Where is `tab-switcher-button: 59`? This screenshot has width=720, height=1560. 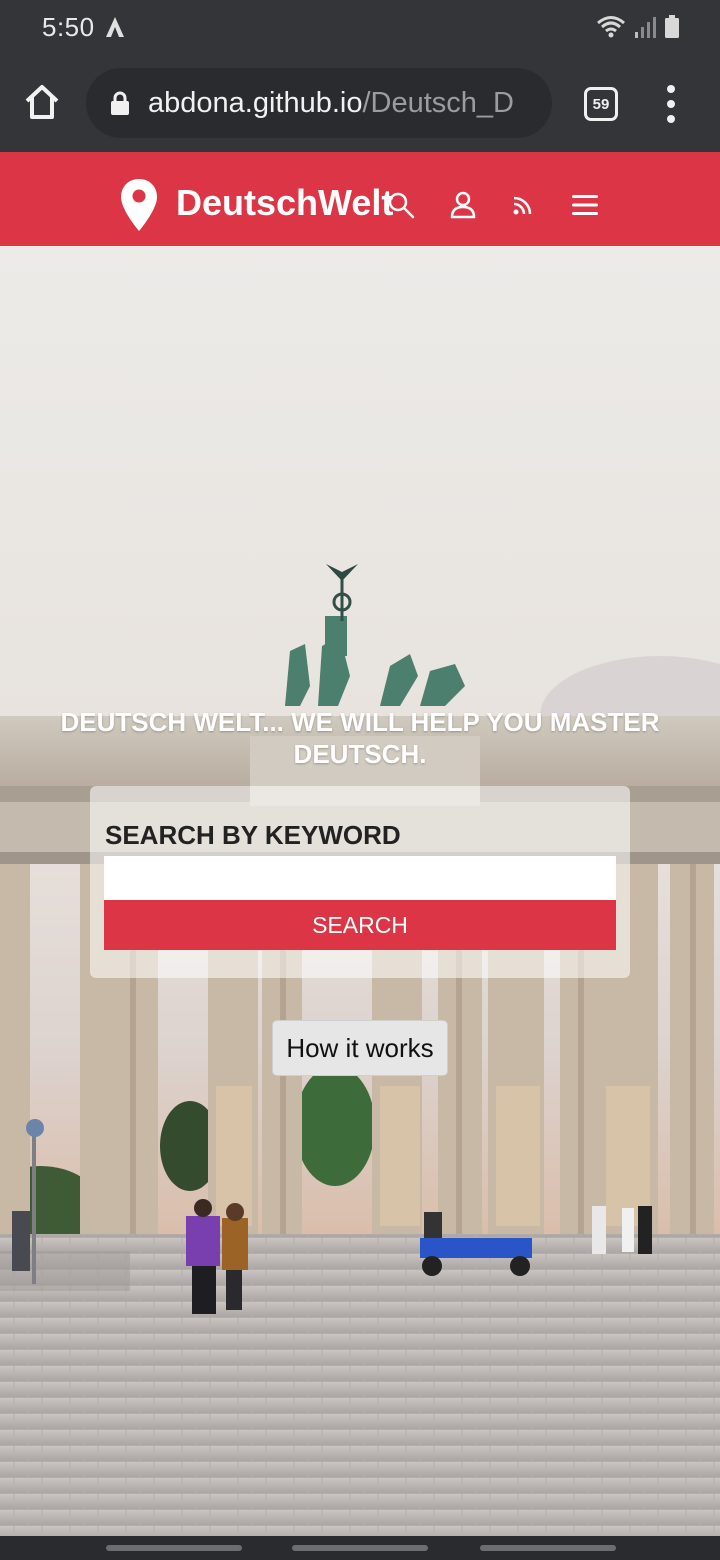
tab-switcher-button: 59 is located at coordinates (601, 104).